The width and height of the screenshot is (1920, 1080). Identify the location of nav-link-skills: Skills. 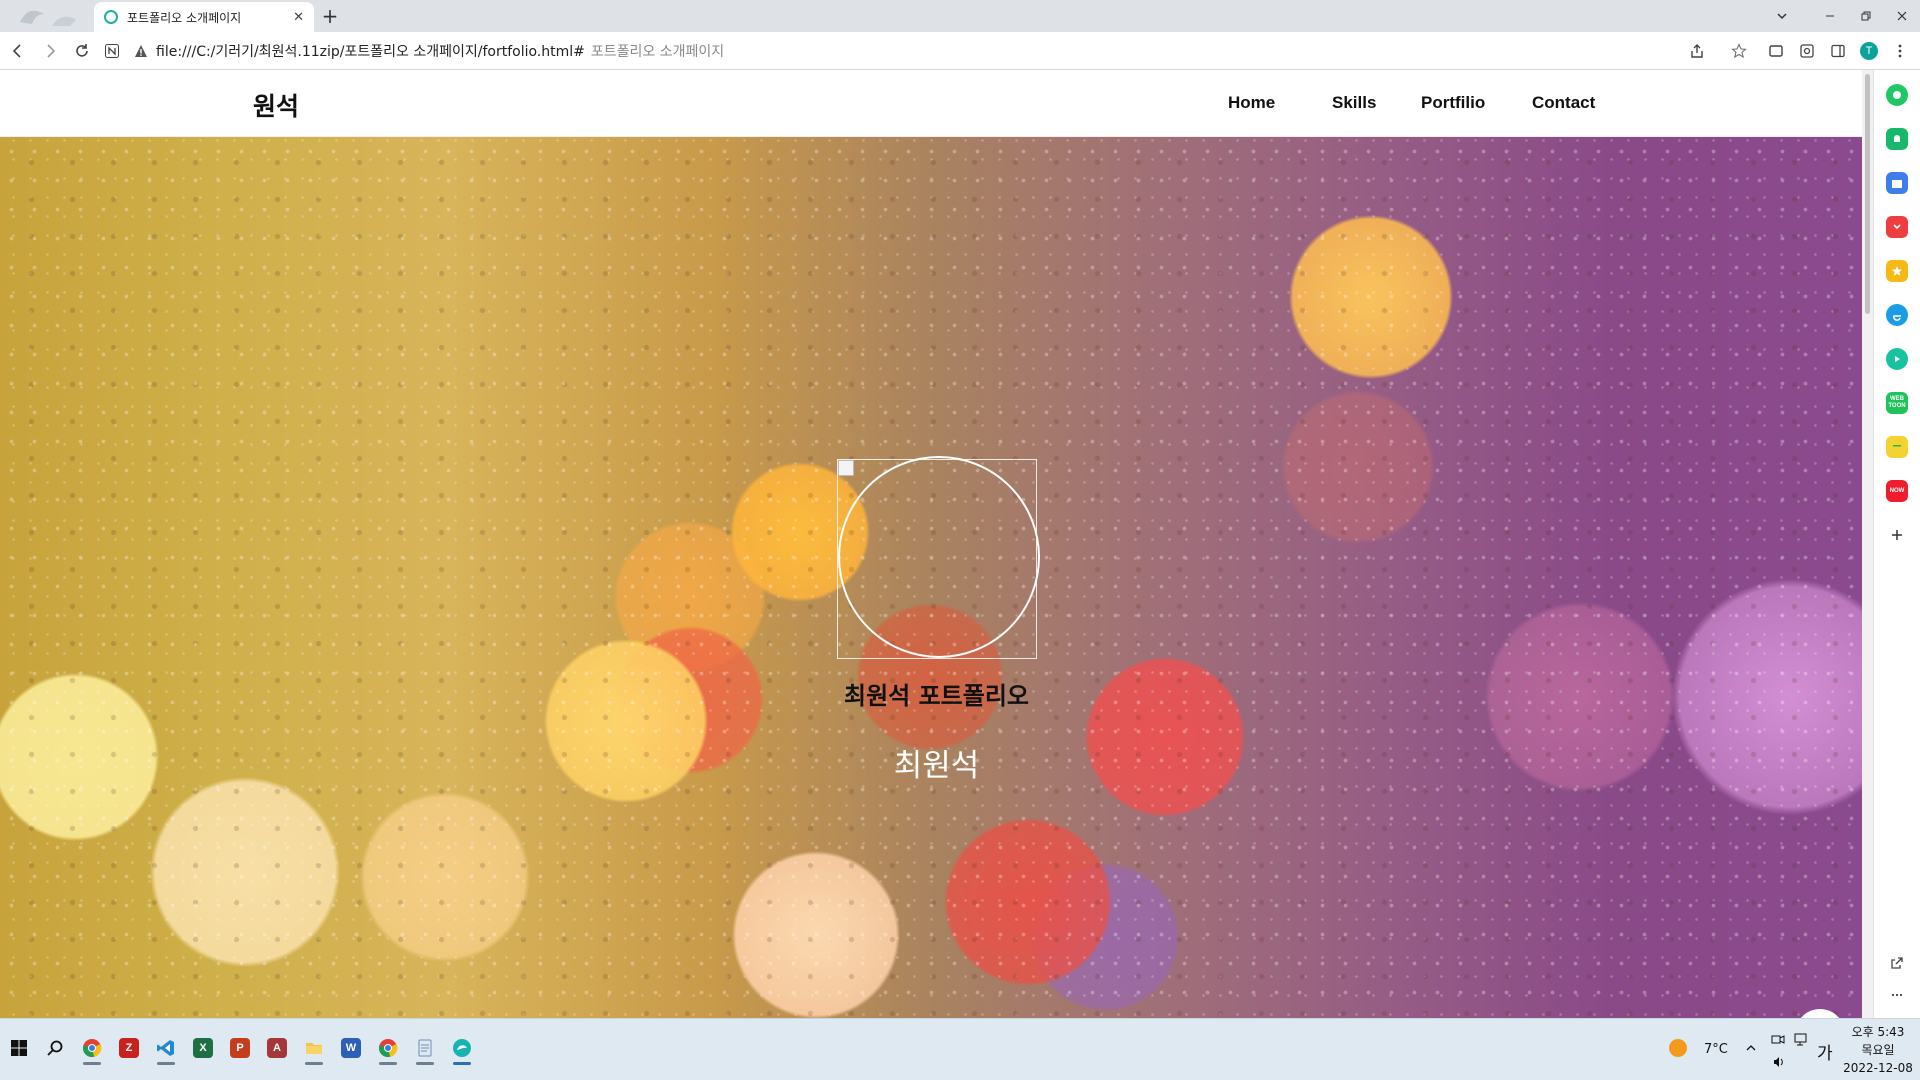
(1354, 103).